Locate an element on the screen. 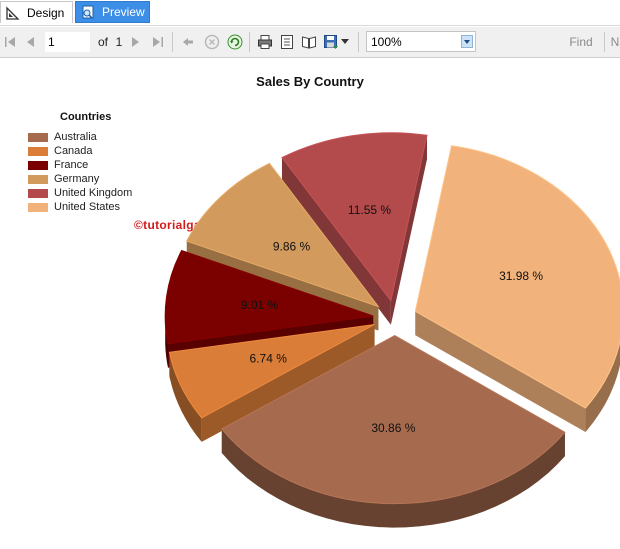 The width and height of the screenshot is (620, 549). pie-slice-label: 30.86 % is located at coordinates (393, 428).